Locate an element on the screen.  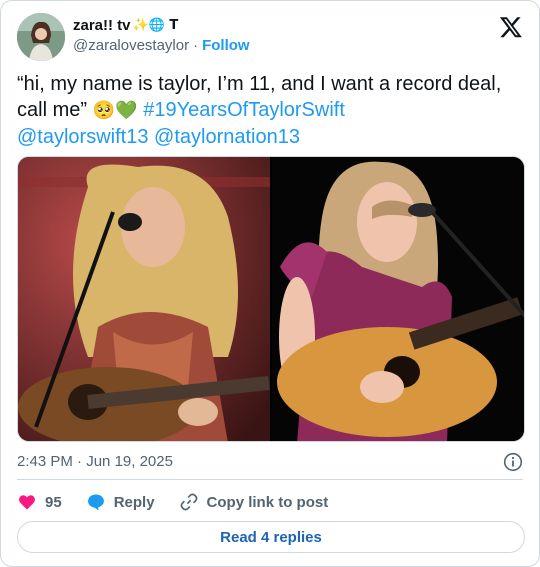
post-date: Jun 19, 2025 is located at coordinates (129, 461).